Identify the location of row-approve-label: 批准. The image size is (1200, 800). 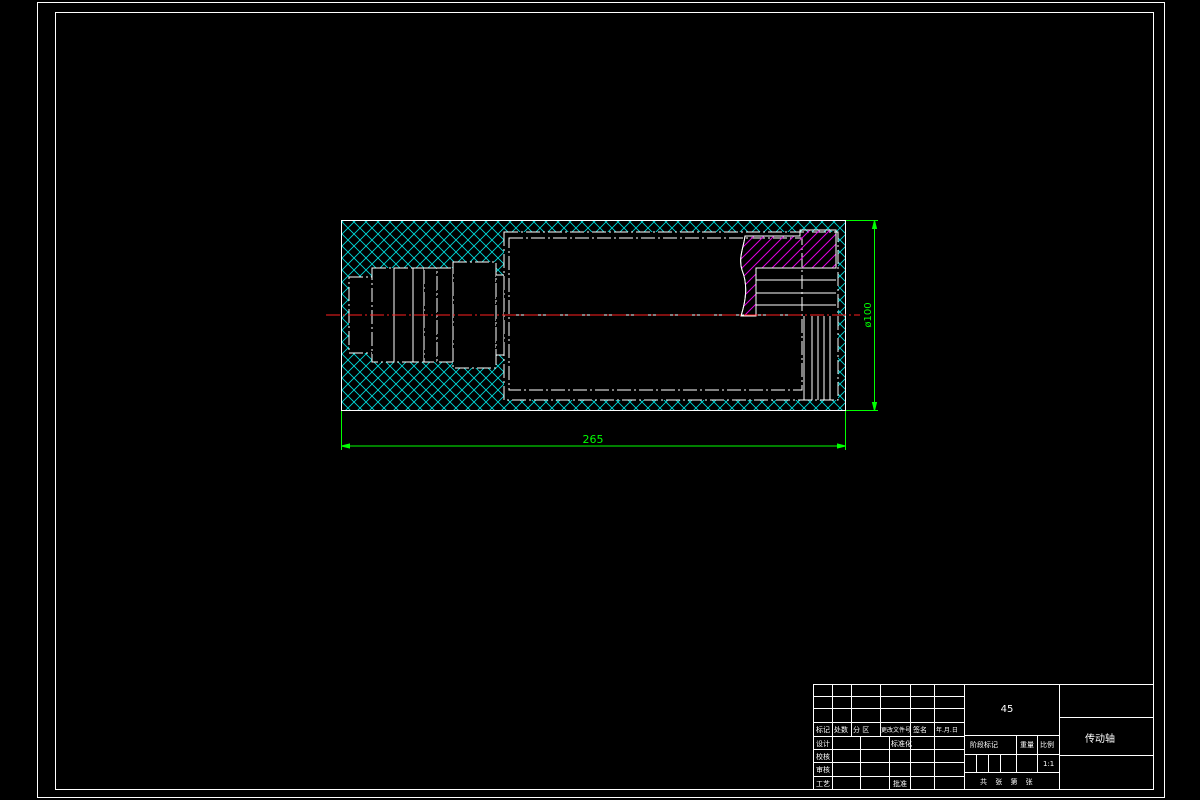
(900, 783).